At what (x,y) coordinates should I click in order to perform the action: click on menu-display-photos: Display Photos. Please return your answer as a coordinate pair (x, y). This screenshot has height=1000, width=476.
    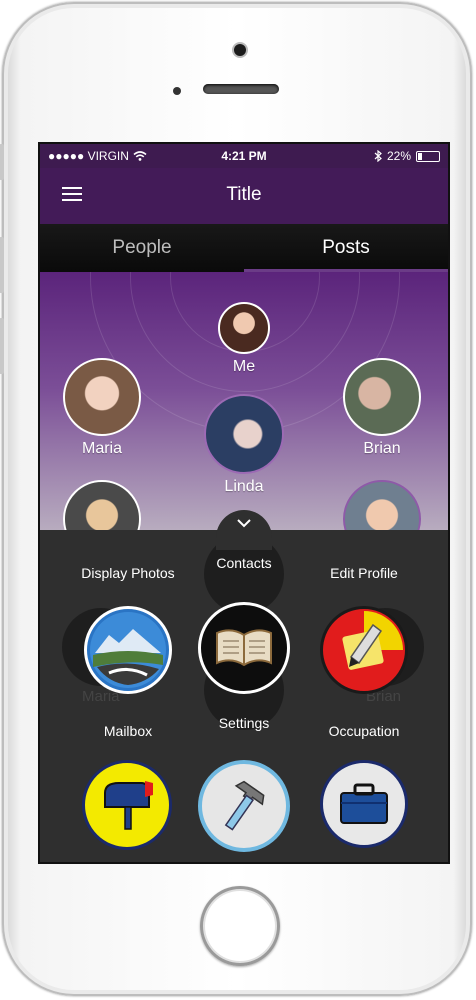
    Looking at the image, I should click on (128, 628).